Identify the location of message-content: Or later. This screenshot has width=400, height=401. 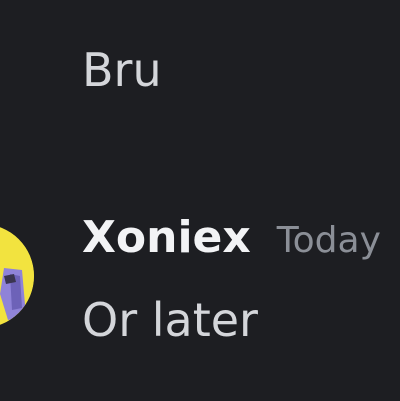
(170, 320).